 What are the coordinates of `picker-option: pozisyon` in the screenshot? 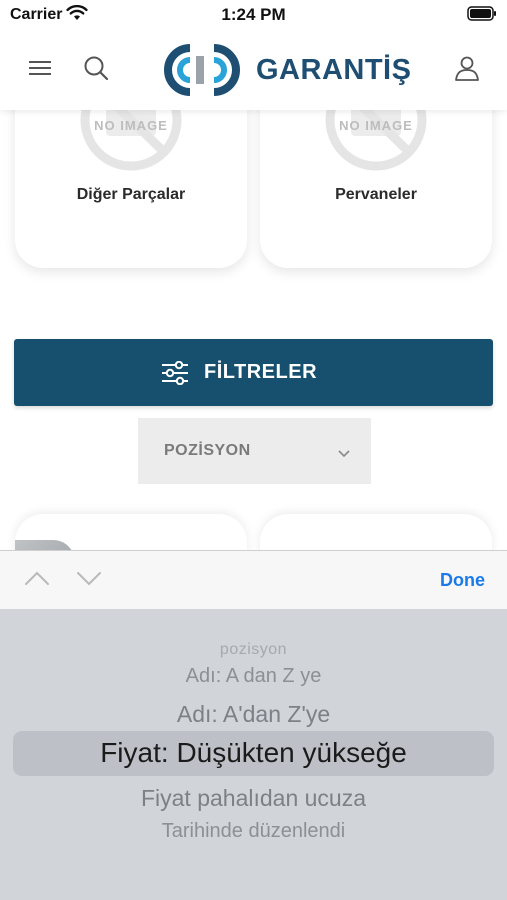 It's located at (253, 650).